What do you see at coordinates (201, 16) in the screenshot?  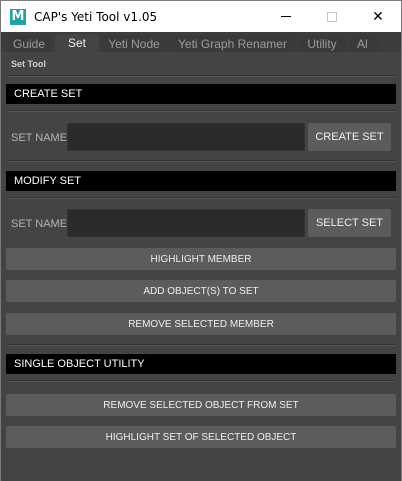 I see `title-bar: M CAP's Yeti Tool v1.05 ✕` at bounding box center [201, 16].